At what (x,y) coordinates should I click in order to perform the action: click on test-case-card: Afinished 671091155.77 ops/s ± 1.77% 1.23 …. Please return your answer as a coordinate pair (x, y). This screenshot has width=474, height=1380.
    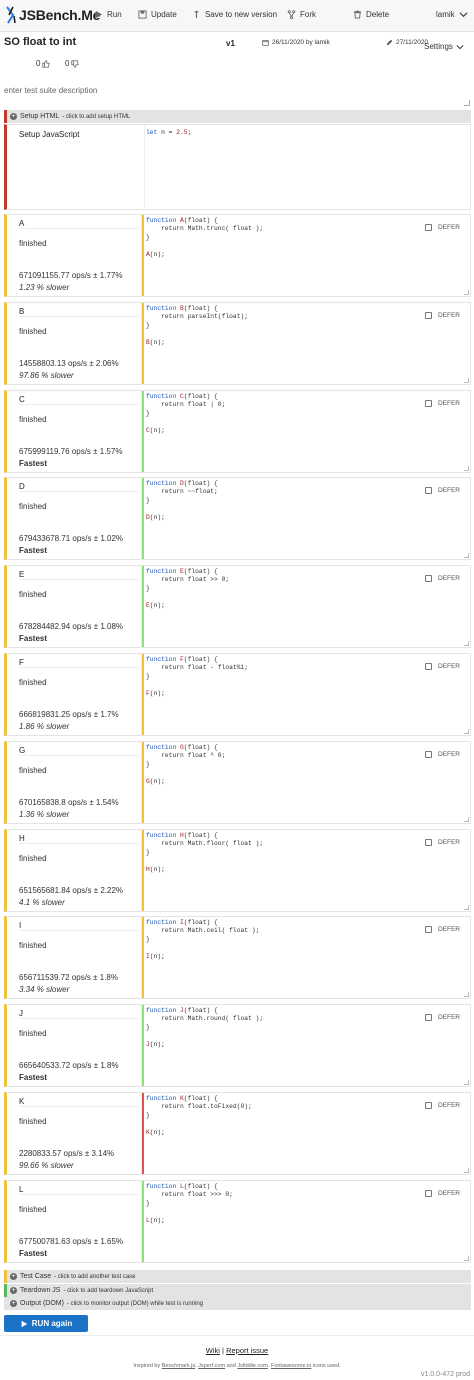
    Looking at the image, I should click on (237, 255).